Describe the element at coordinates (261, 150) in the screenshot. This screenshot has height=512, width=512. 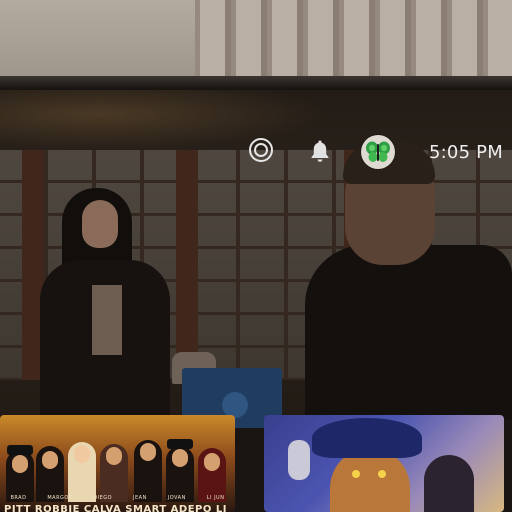
I see `target-icon` at that location.